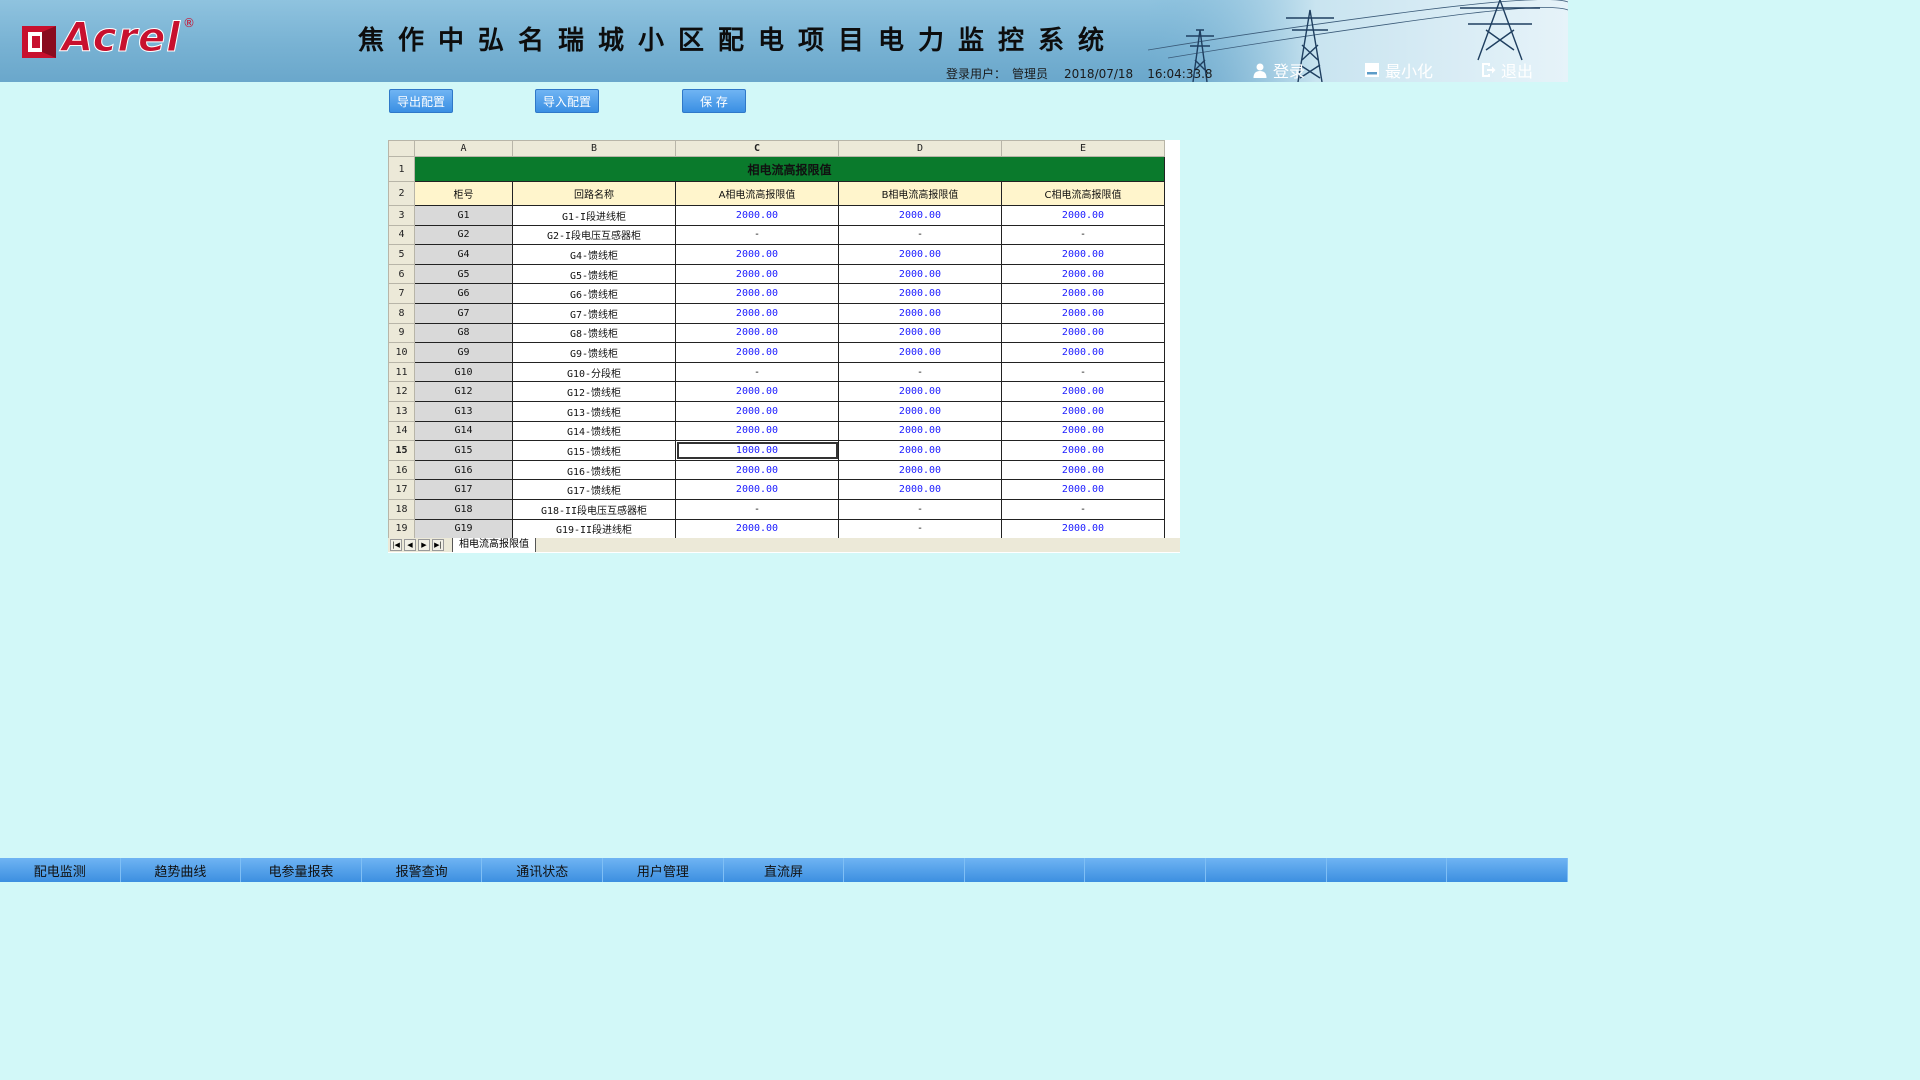 This screenshot has height=1080, width=1920. What do you see at coordinates (463, 293) in the screenshot?
I see `cabinet-no-cell: G6` at bounding box center [463, 293].